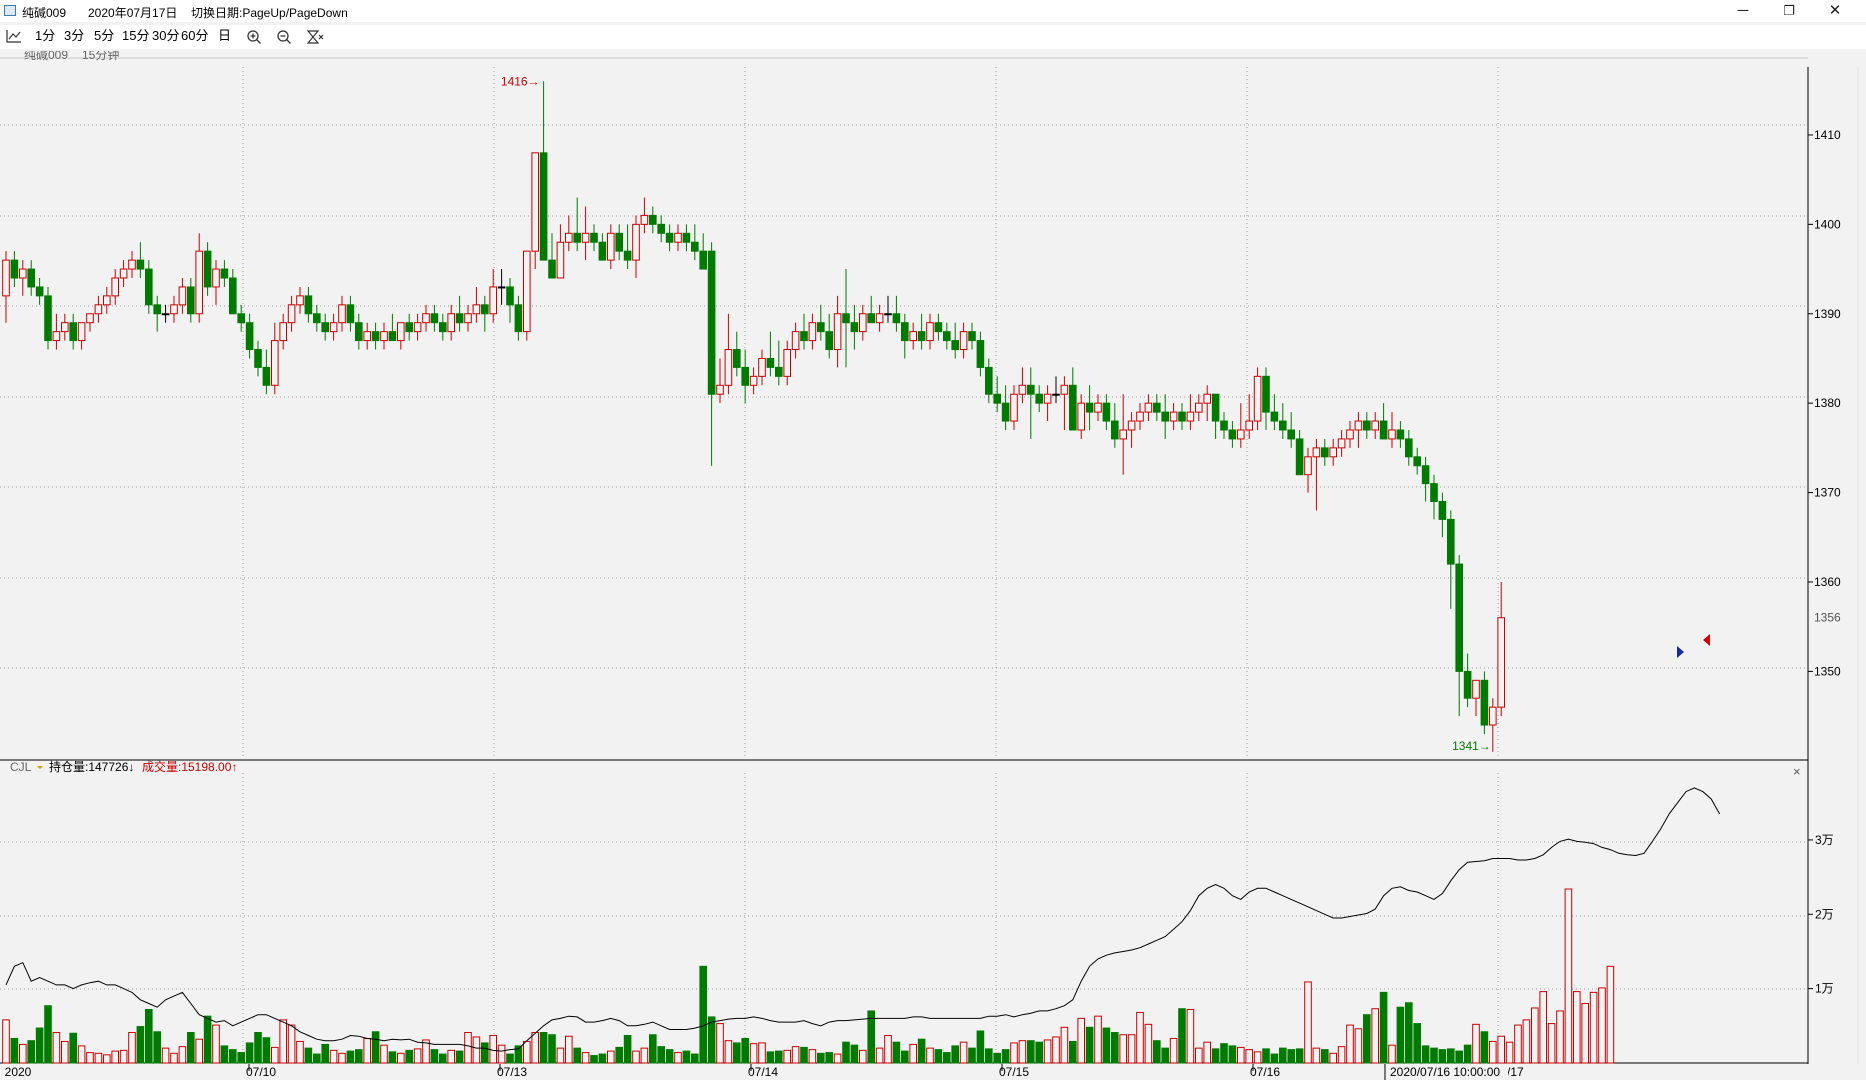 The image size is (1866, 1080). Describe the element at coordinates (45, 36) in the screenshot. I see `period-1min: 1分` at that location.